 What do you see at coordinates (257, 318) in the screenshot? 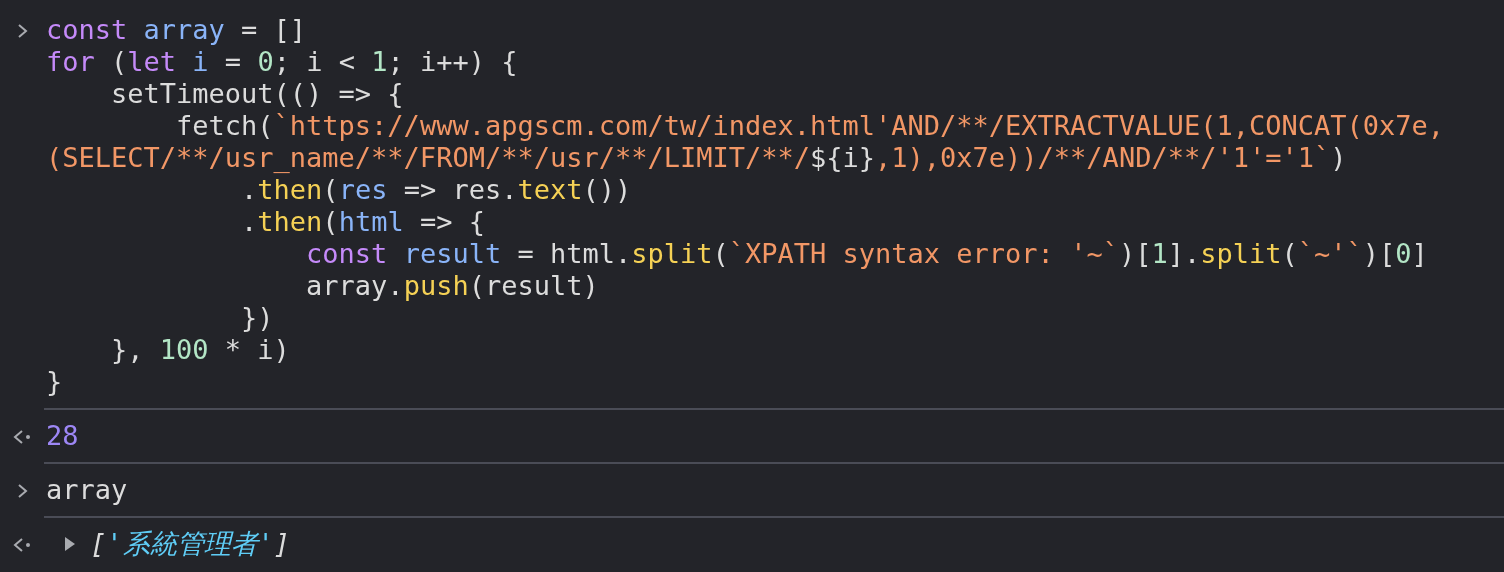
I see `code-line: })` at bounding box center [257, 318].